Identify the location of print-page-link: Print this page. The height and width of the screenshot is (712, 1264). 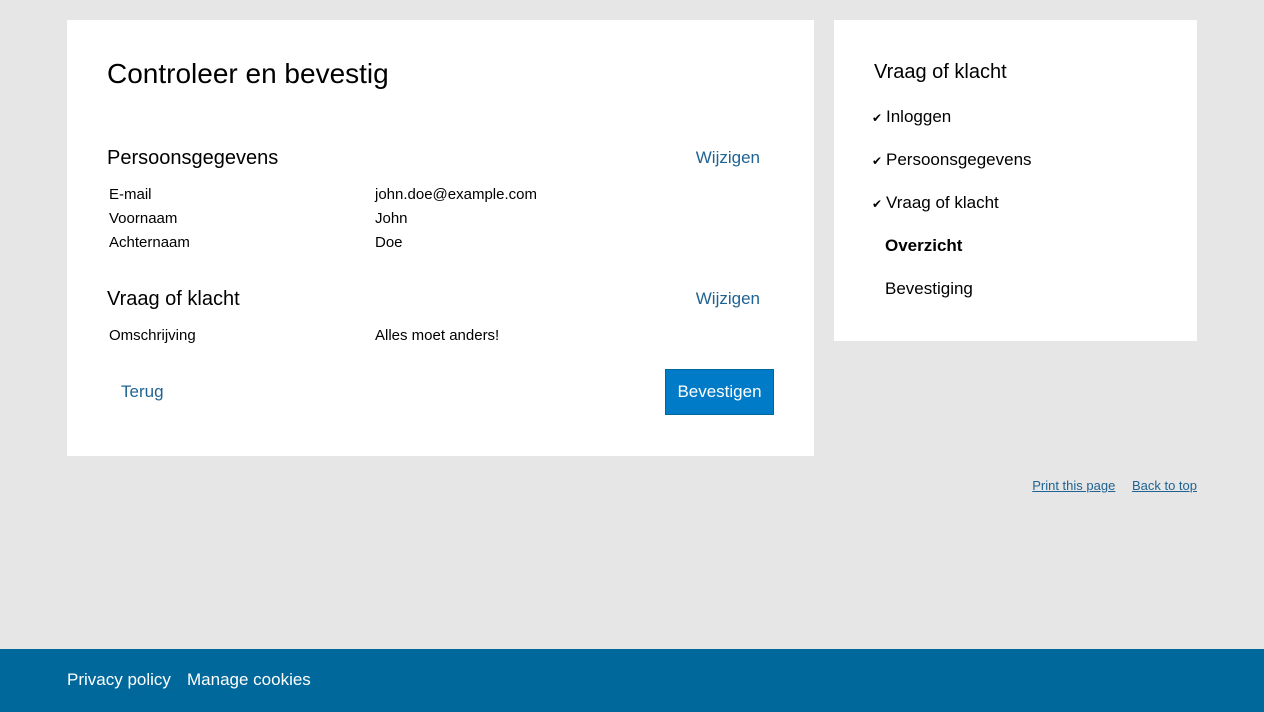
(1073, 485).